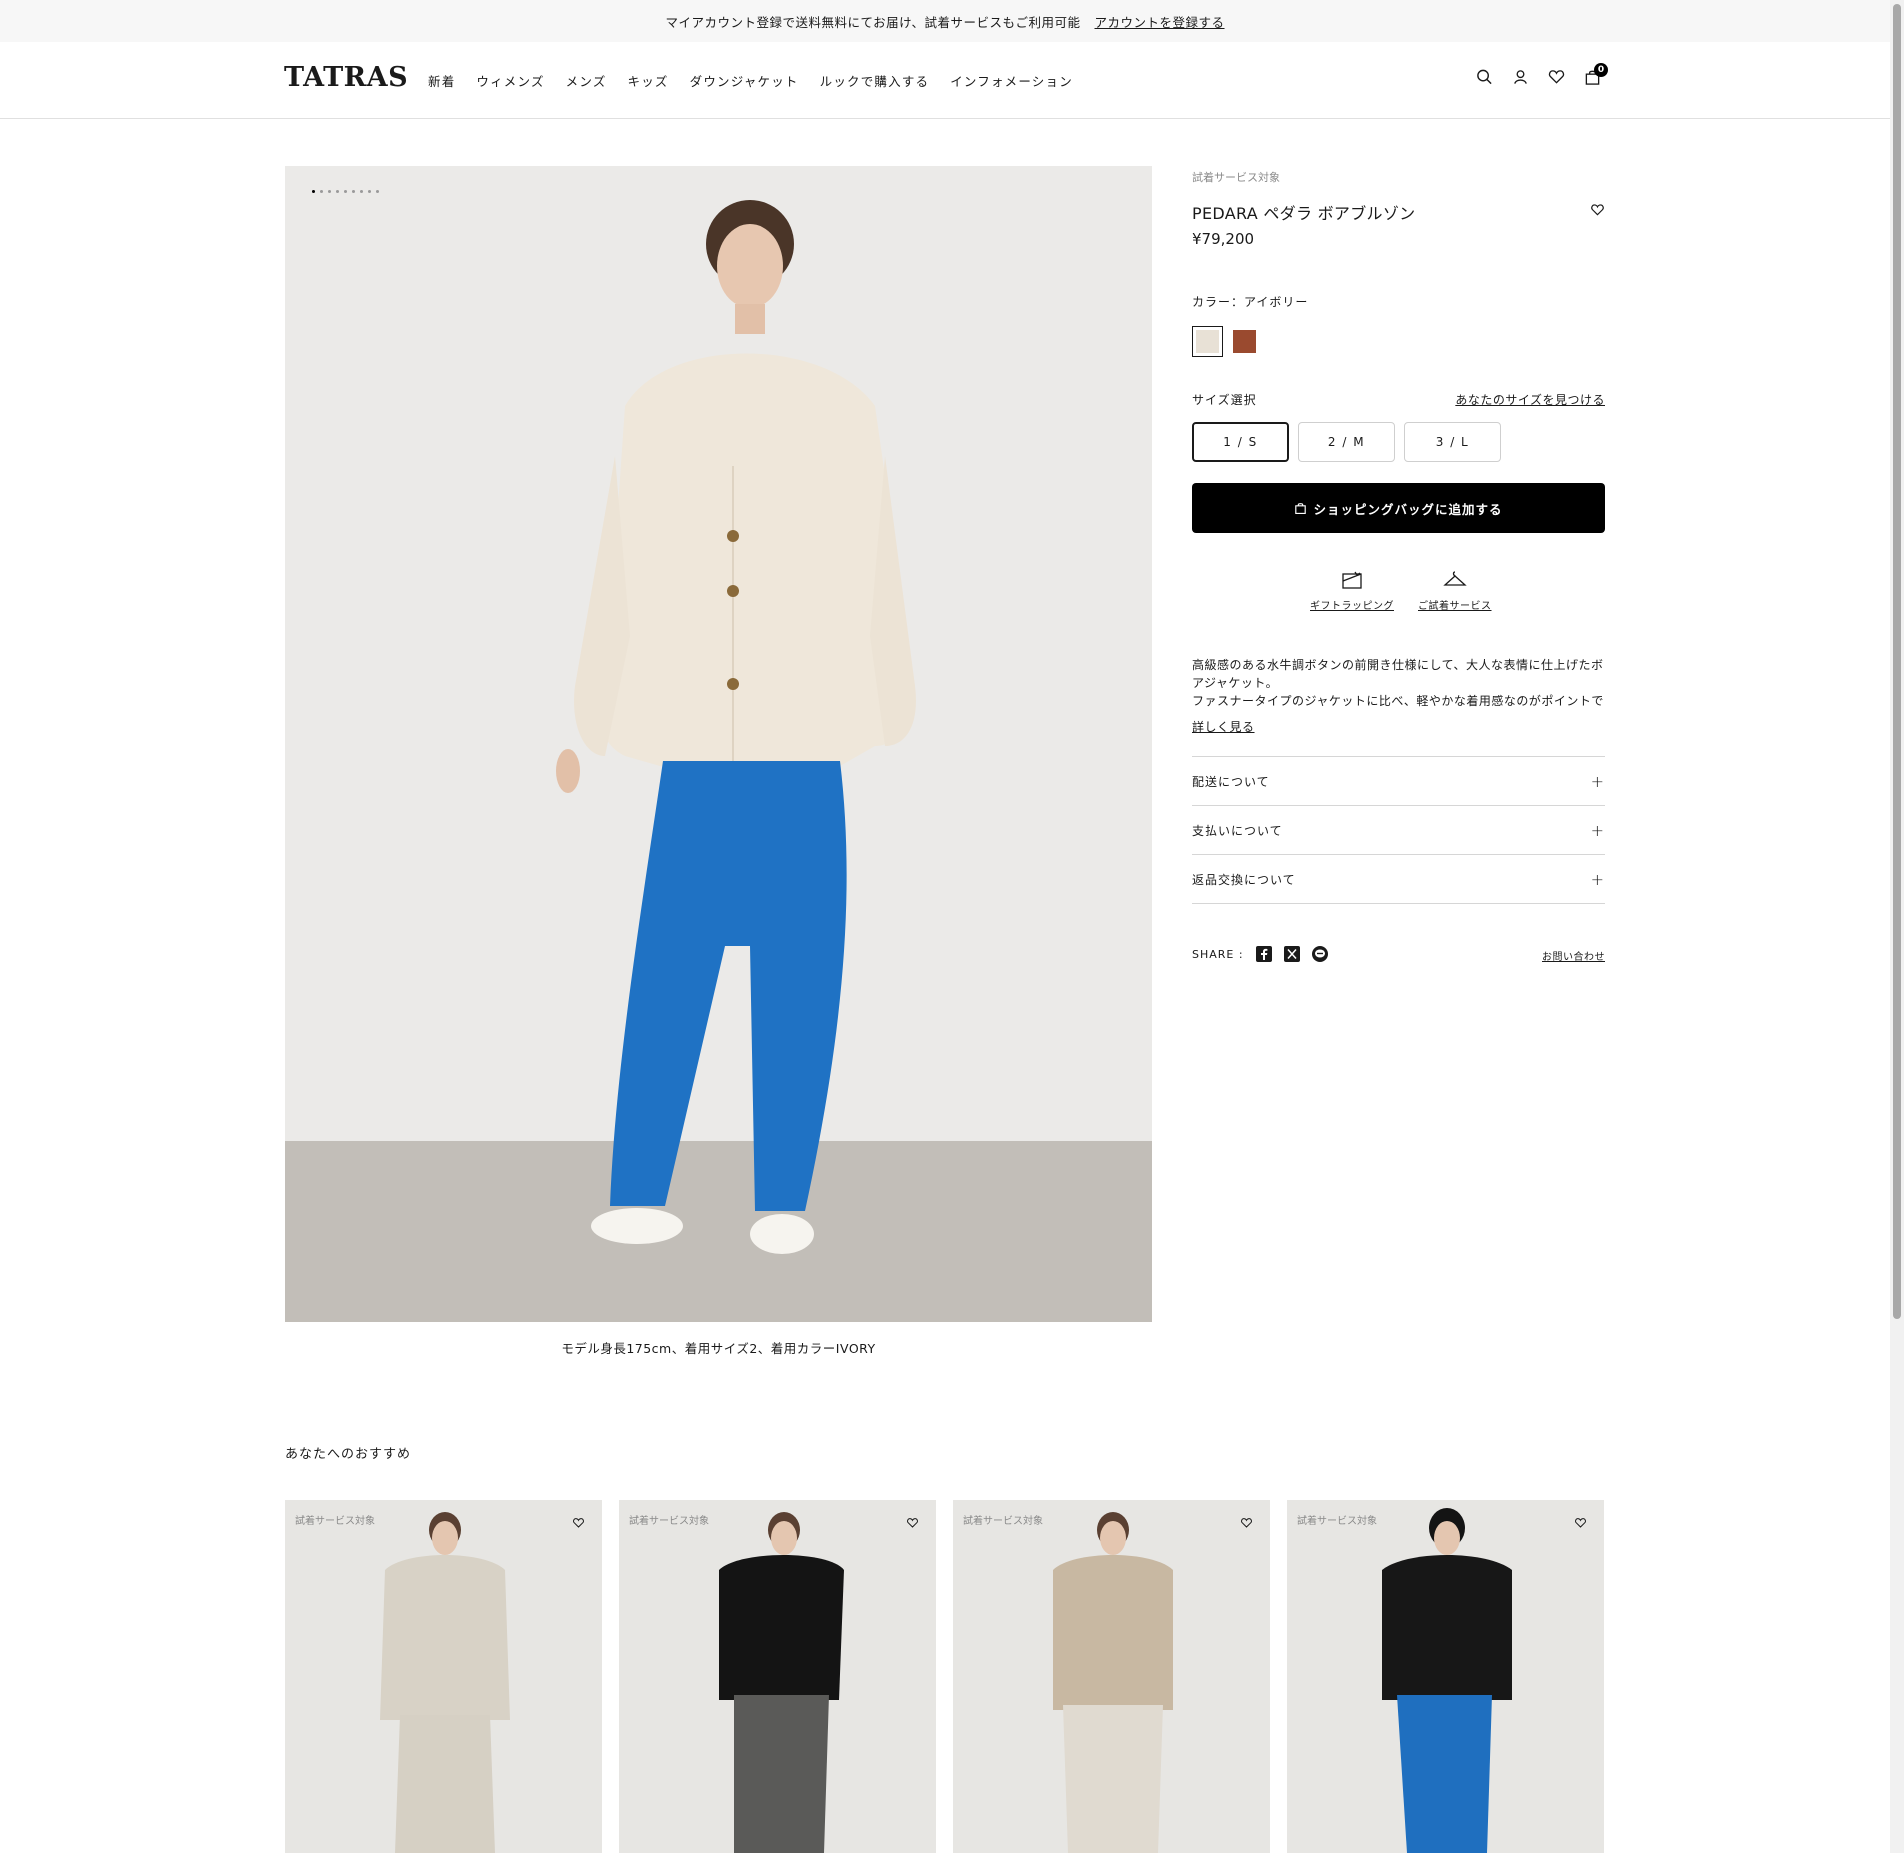 Image resolution: width=1904 pixels, height=1853 pixels. Describe the element at coordinates (1897, 661) in the screenshot. I see `scrollbar-thumb` at that location.